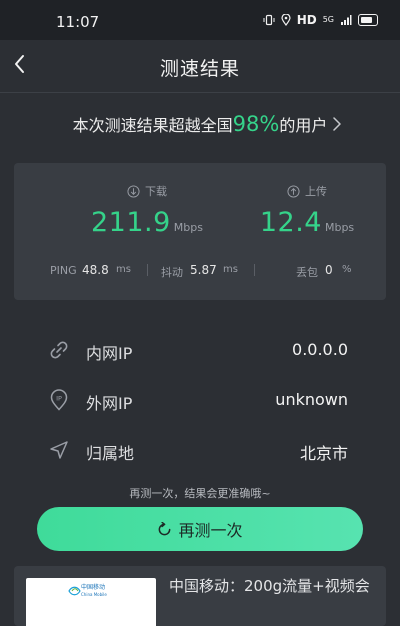 Image resolution: width=400 pixels, height=626 pixels. What do you see at coordinates (347, 269) in the screenshot?
I see `loss-unit: %` at bounding box center [347, 269].